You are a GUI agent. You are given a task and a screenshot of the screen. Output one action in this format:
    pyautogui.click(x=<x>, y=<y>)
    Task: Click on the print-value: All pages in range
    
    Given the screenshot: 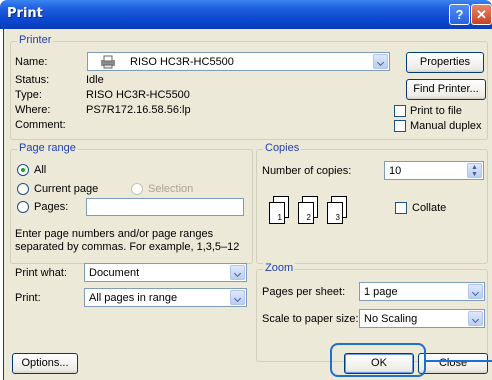 What is the action you would take?
    pyautogui.click(x=133, y=298)
    